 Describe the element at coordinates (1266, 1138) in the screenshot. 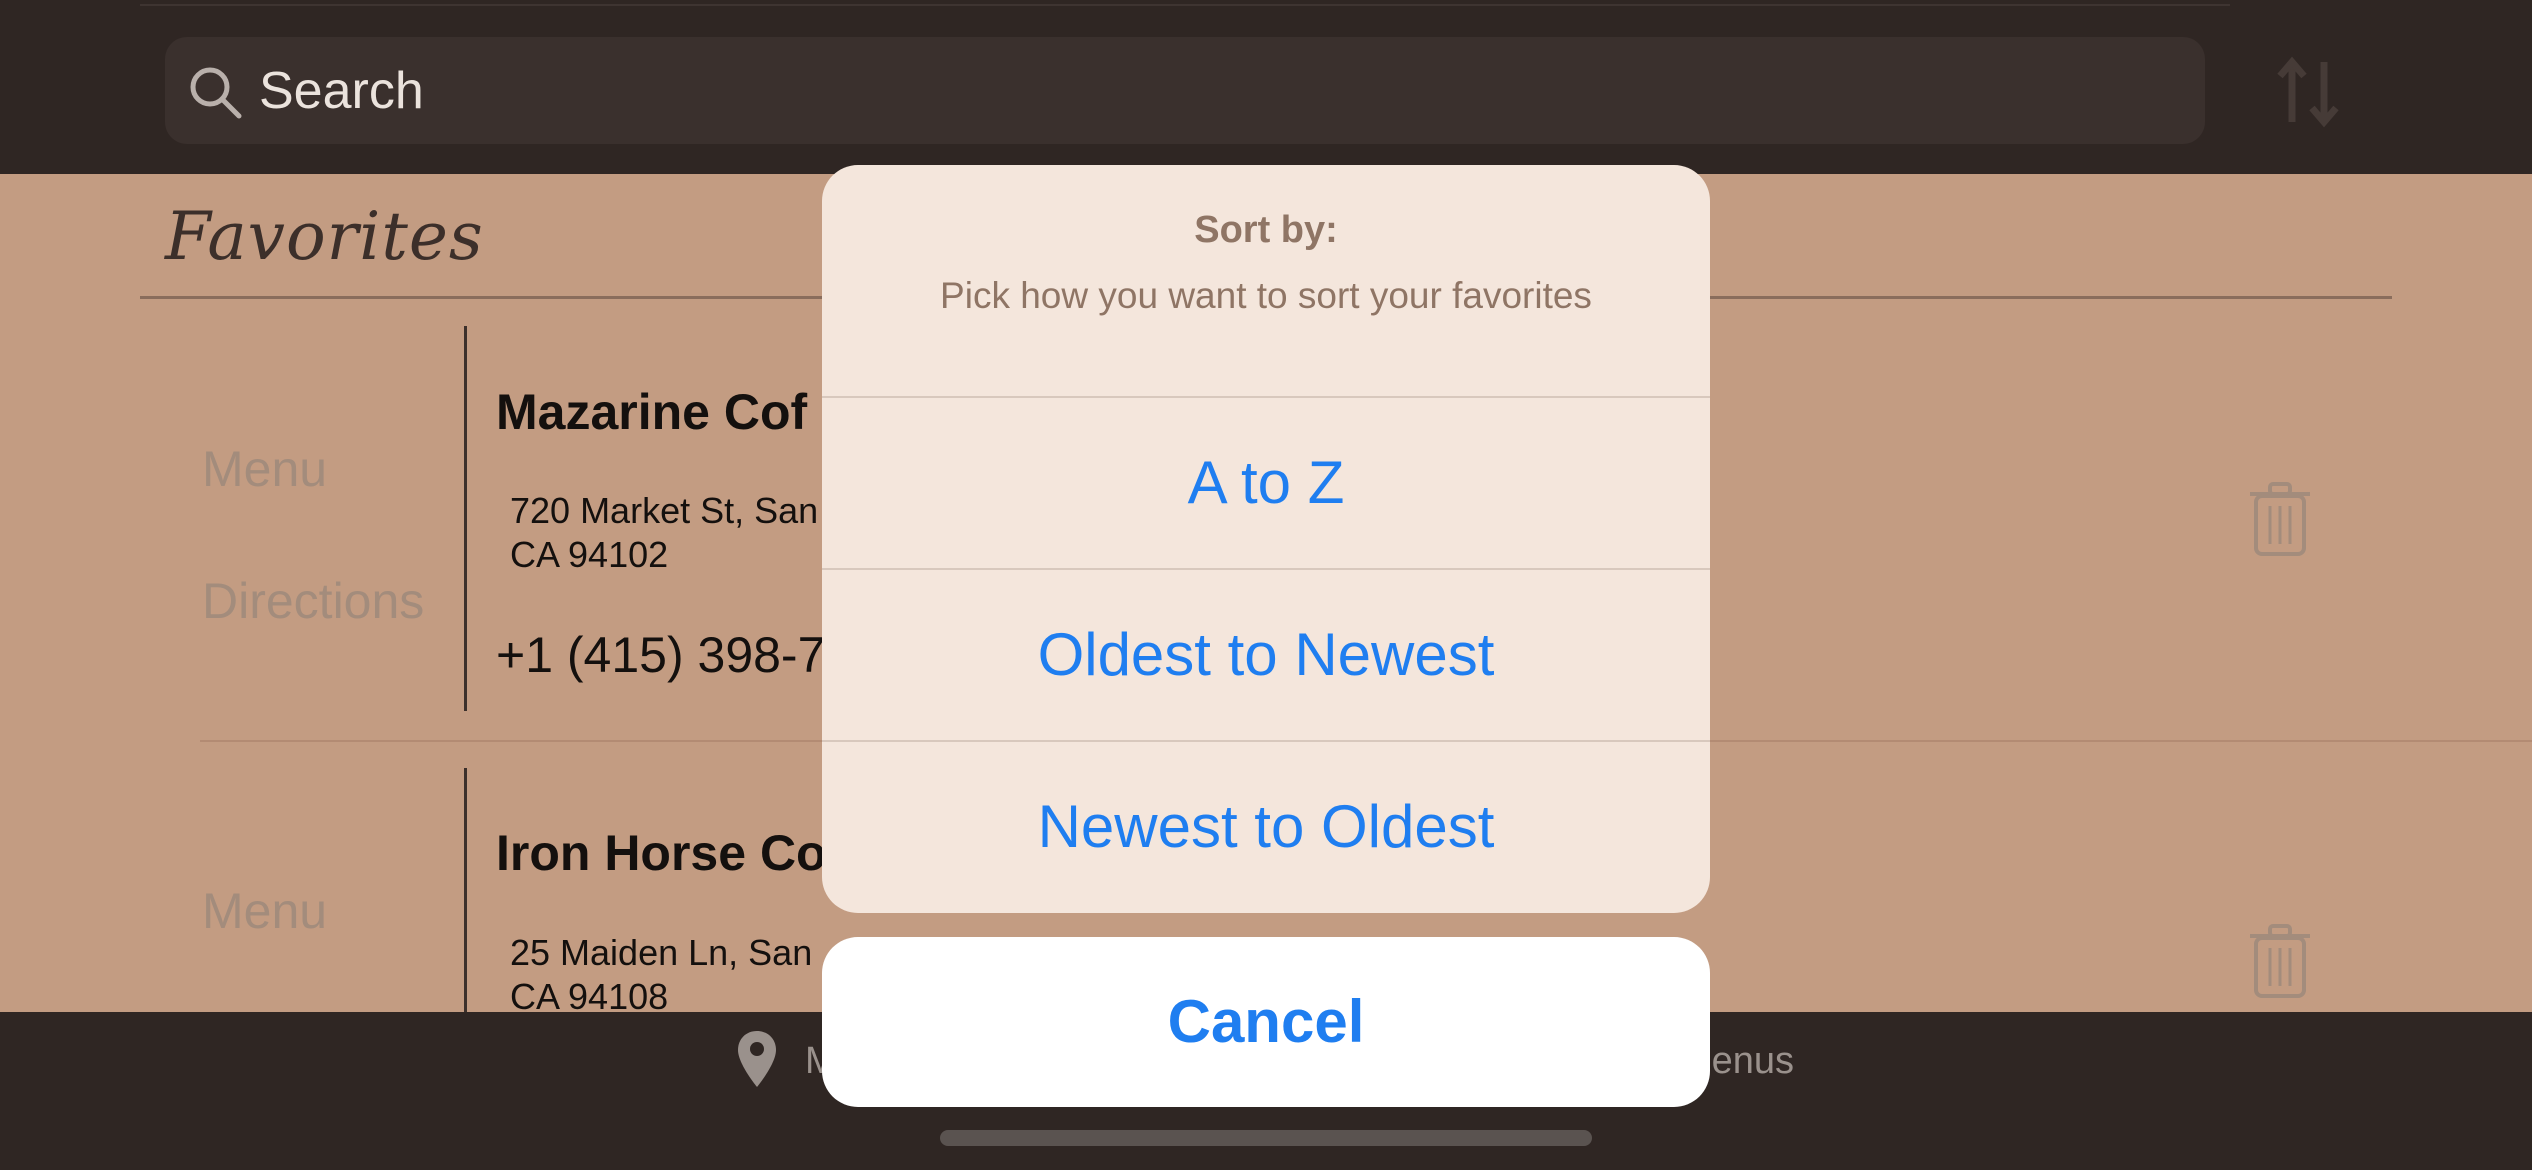

I see `home-indicator` at that location.